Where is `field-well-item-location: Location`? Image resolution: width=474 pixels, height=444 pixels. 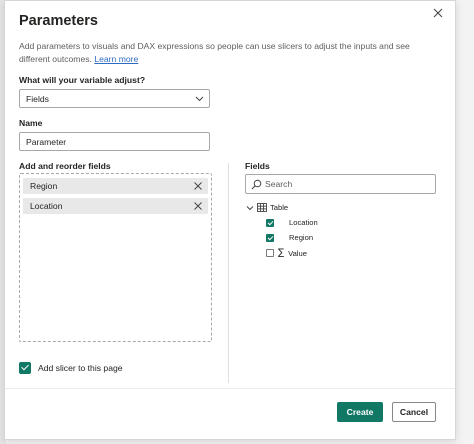
field-well-item-location: Location is located at coordinates (115, 206).